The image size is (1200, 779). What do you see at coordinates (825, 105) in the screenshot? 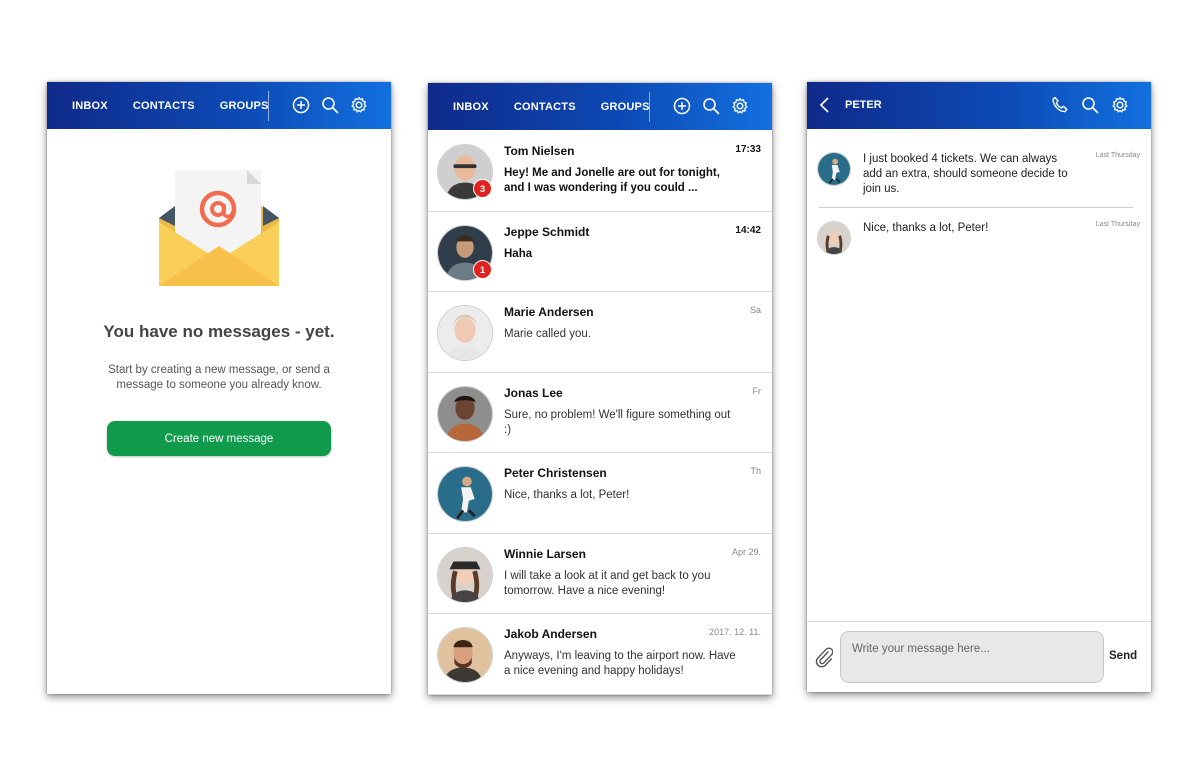
I see `back-icon` at bounding box center [825, 105].